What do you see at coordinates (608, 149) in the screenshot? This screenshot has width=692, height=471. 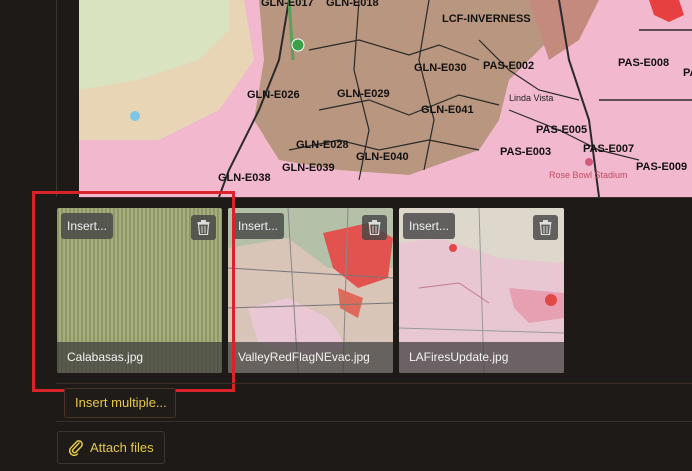 I see `map-label: PAS-E007` at bounding box center [608, 149].